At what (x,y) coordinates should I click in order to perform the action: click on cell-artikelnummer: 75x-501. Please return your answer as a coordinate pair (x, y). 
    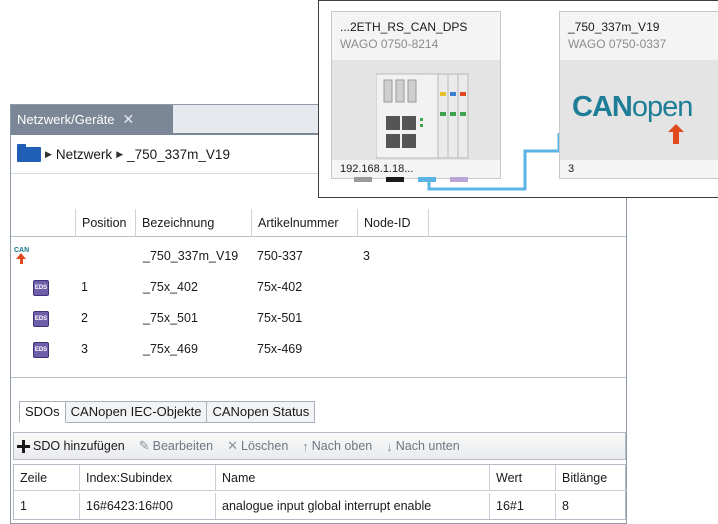
    Looking at the image, I should click on (280, 318).